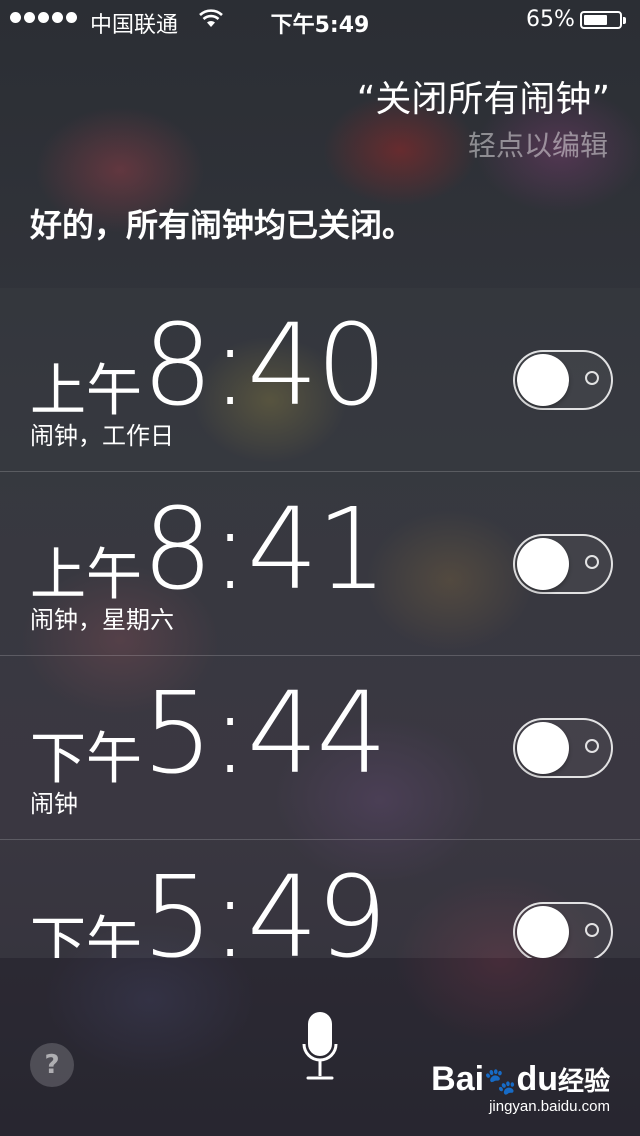 This screenshot has height=1136, width=640. I want to click on battery-percent: 65%, so click(550, 19).